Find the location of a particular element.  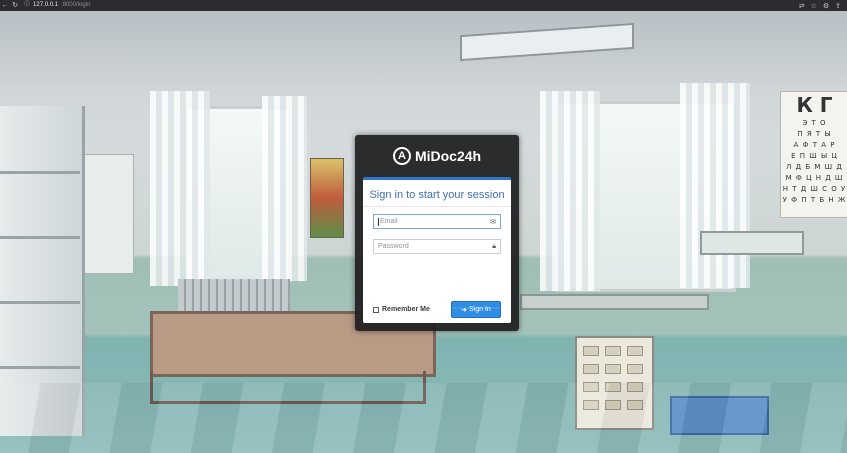

url-host: 127.0.0.1 is located at coordinates (46, 5).